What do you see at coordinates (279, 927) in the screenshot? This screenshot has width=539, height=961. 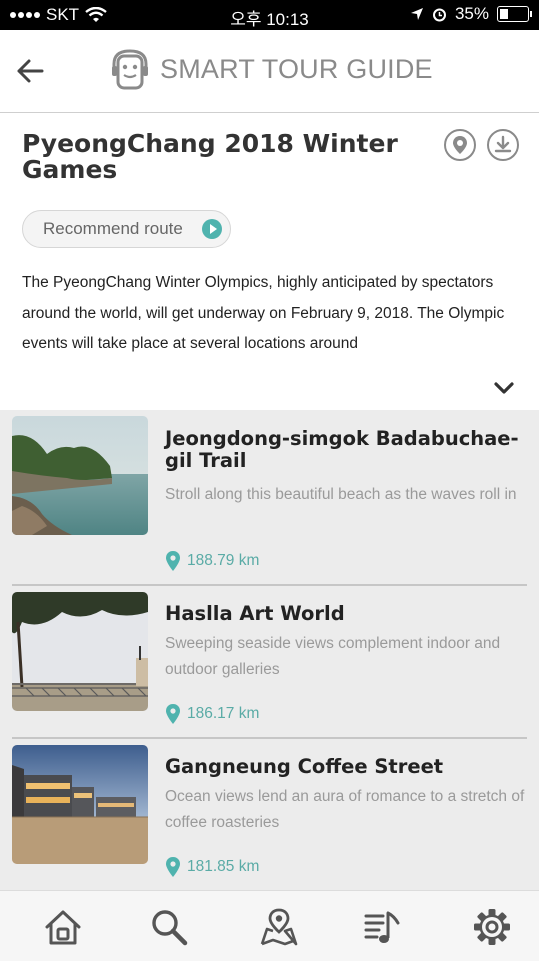 I see `map-icon` at bounding box center [279, 927].